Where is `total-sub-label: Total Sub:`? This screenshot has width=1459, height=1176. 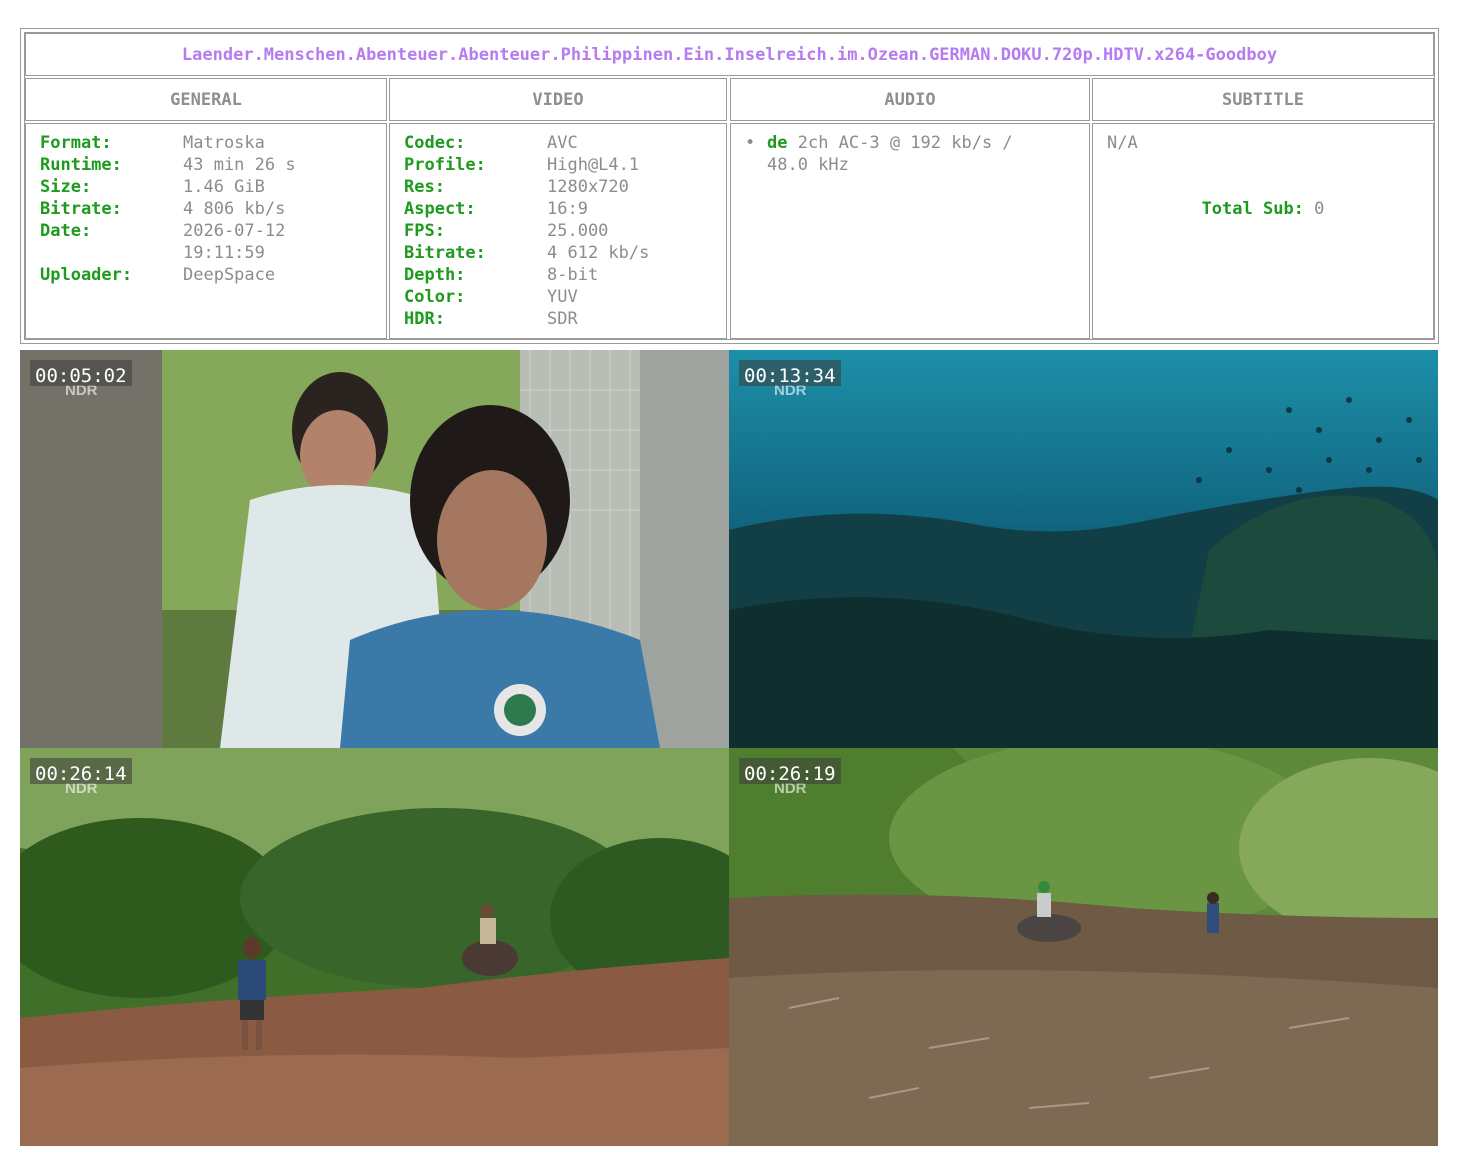 total-sub-label: Total Sub: is located at coordinates (1252, 209).